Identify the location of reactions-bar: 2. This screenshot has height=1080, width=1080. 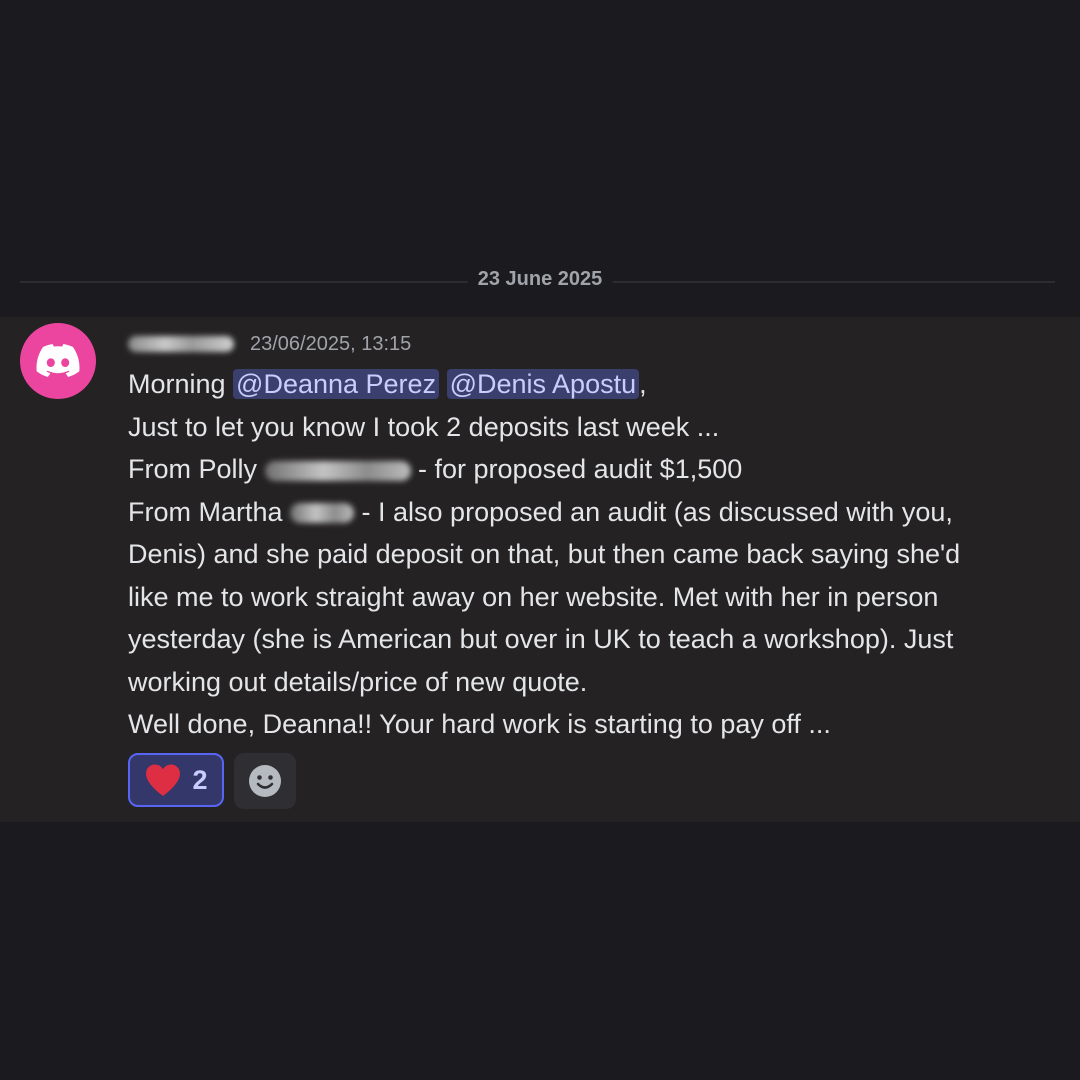
(212, 781).